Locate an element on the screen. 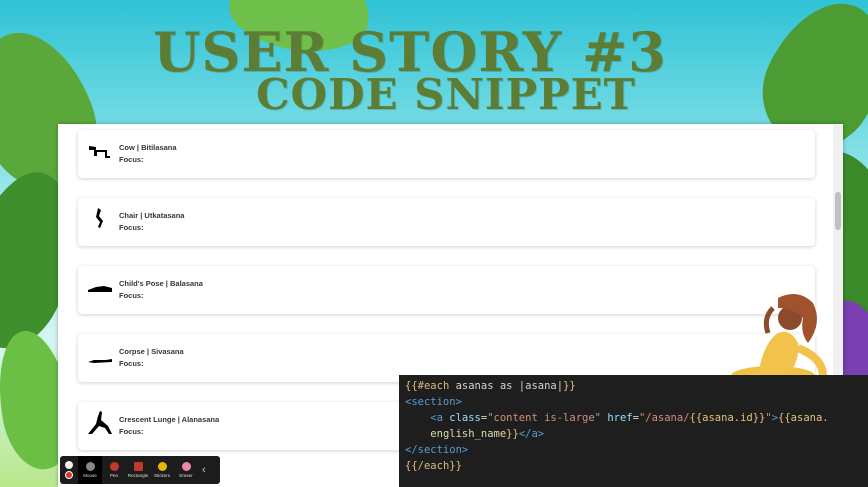 The image size is (868, 487). slide-subtitle: CODE SNIPPET is located at coordinates (446, 94).